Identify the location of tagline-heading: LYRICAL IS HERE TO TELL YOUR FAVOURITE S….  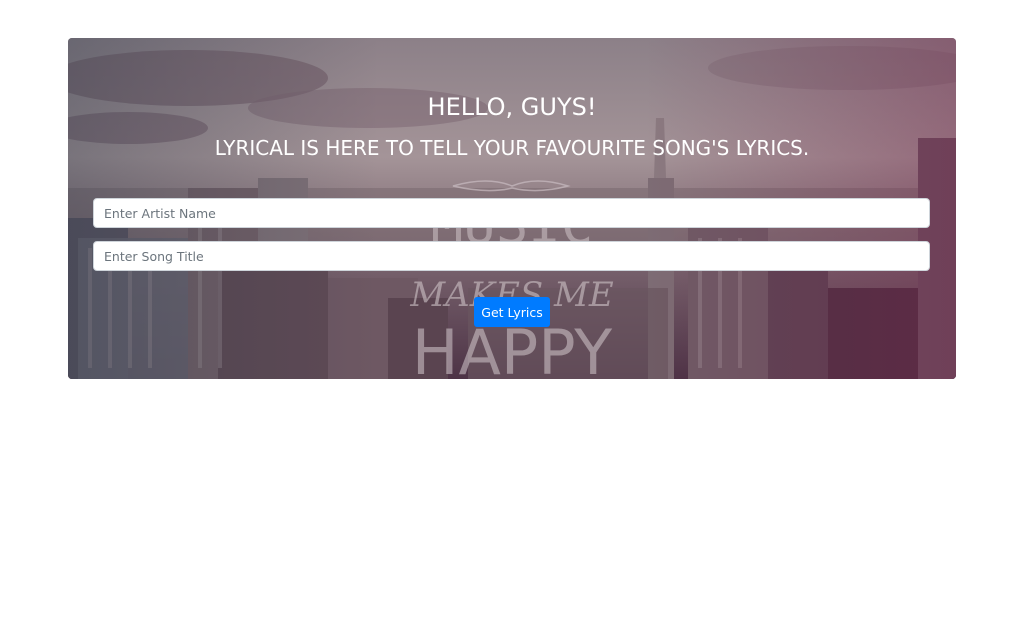
(512, 148).